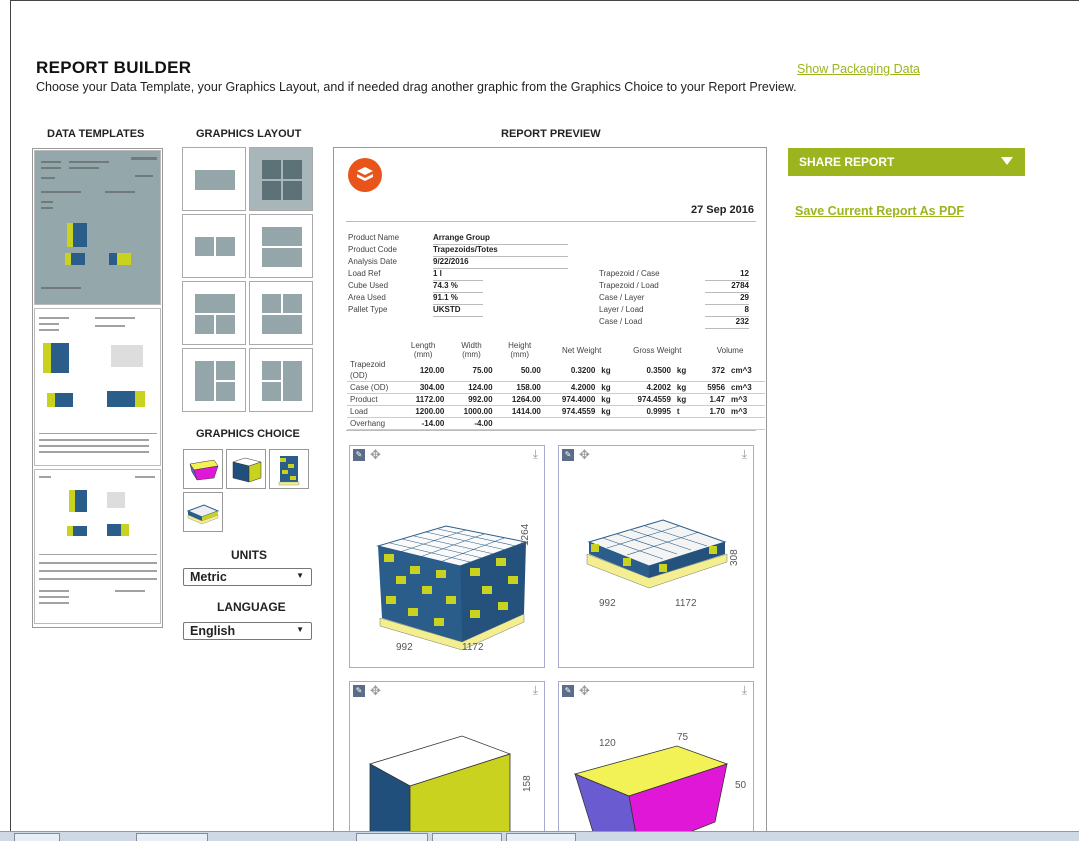 This screenshot has height=841, width=1079. I want to click on table-cell: -14.00, so click(423, 423).